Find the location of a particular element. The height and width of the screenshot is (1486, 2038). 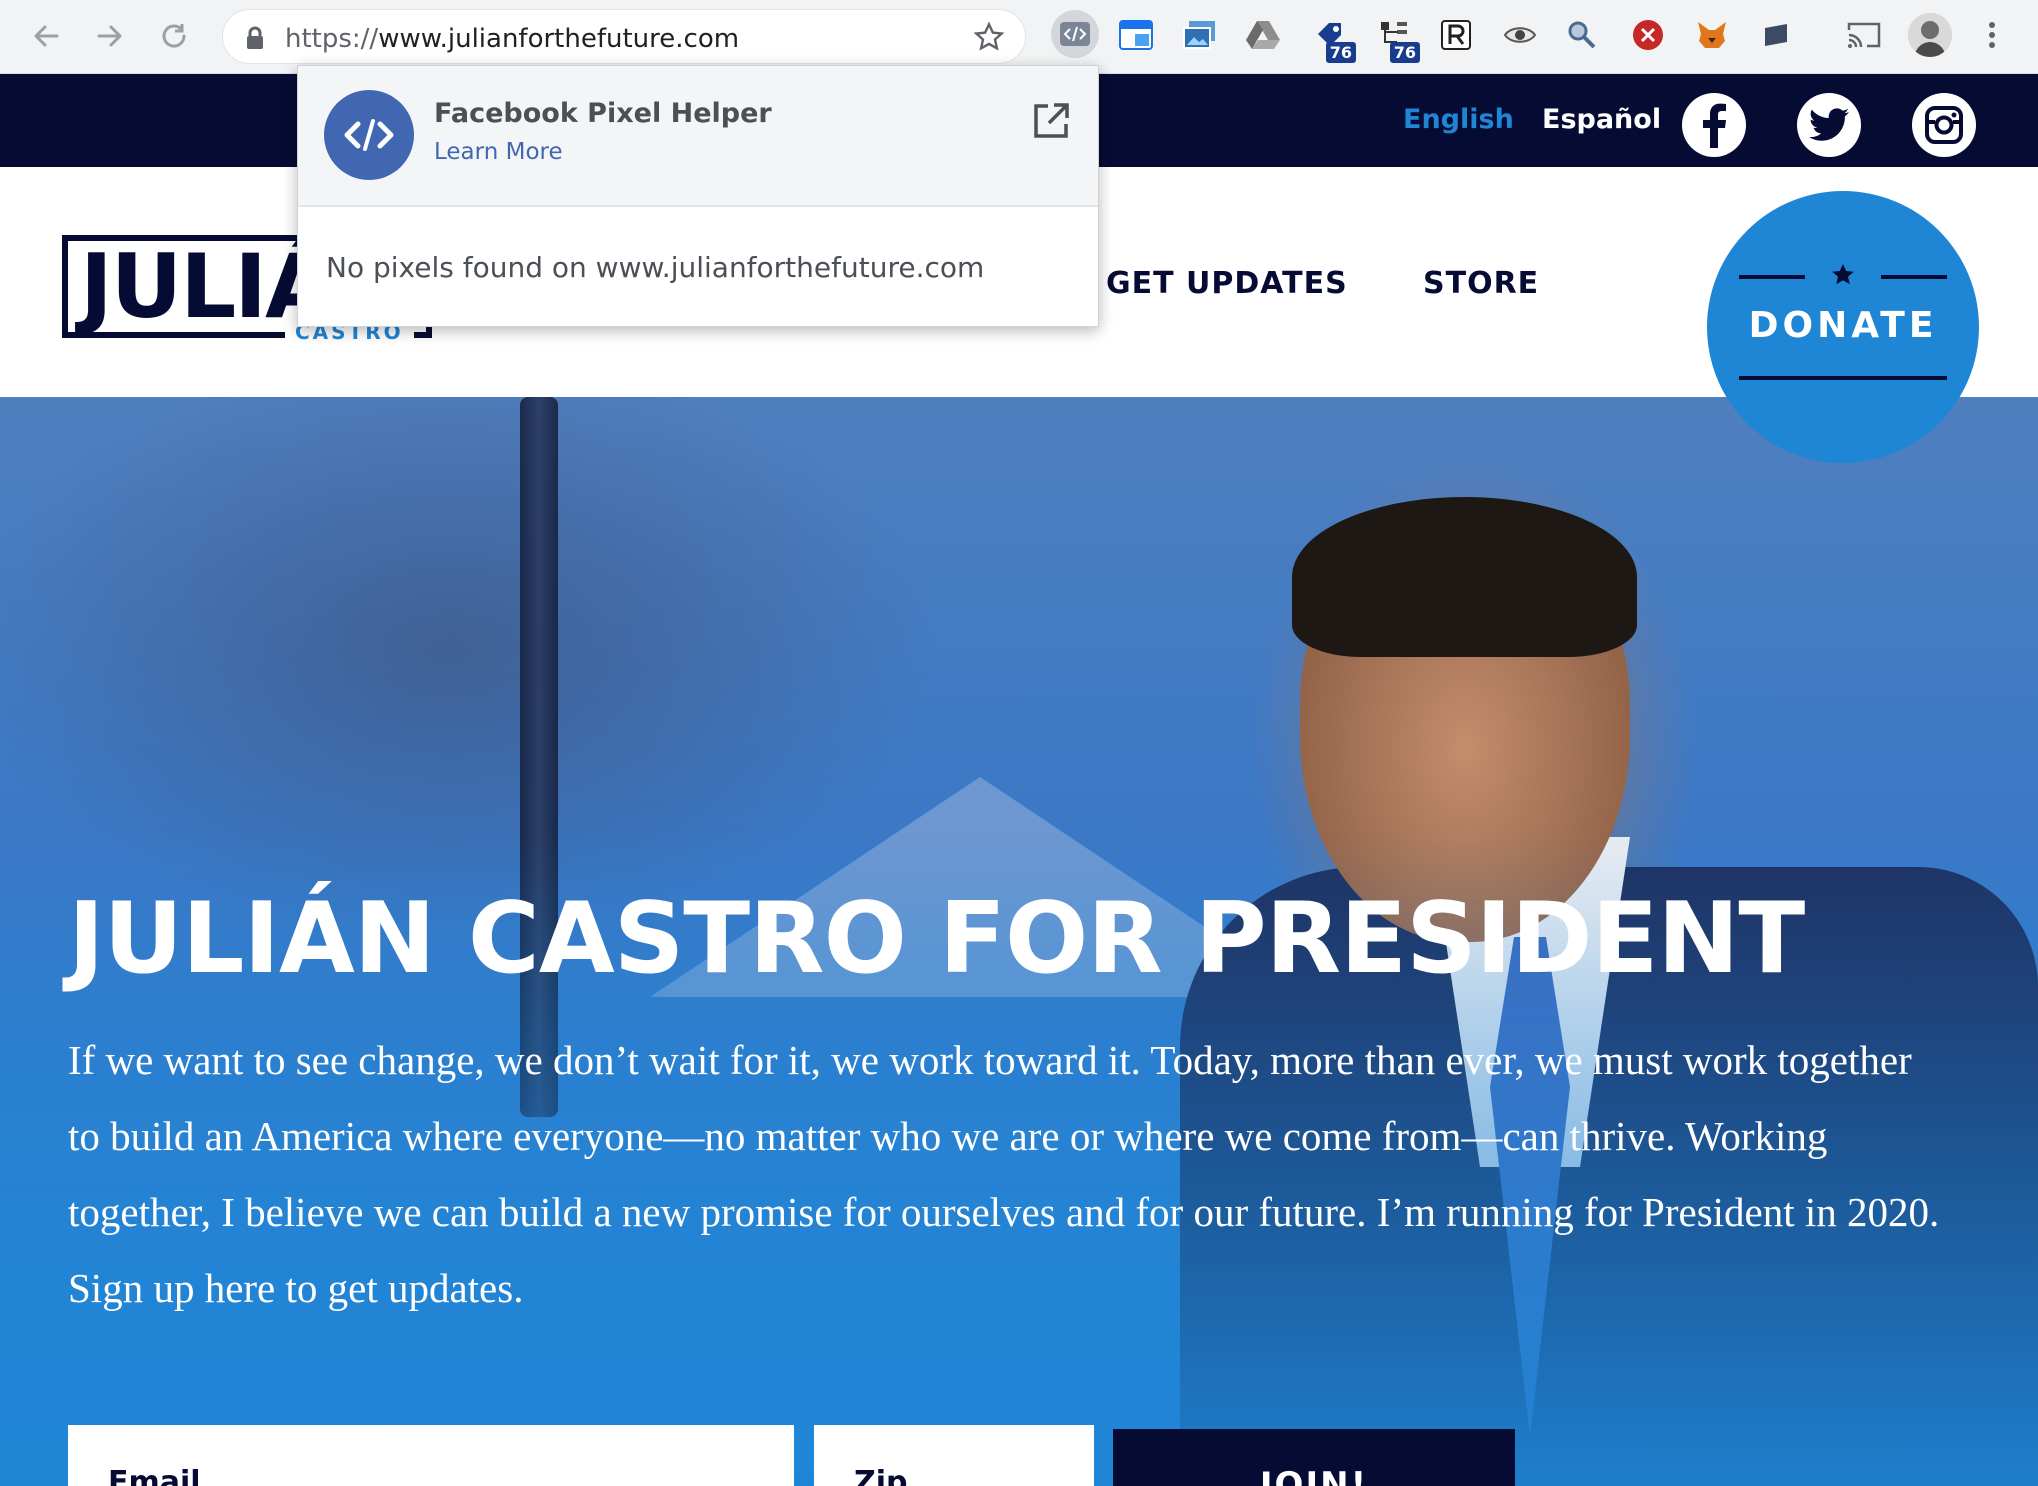

twitter-bird-icon is located at coordinates (1829, 124).